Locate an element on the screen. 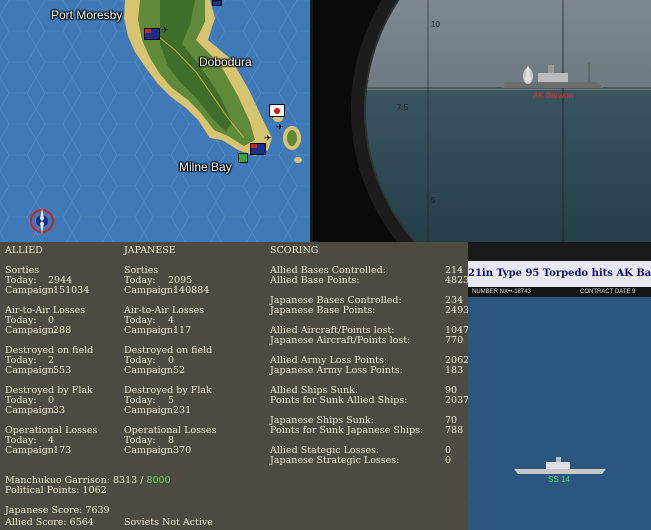 Image resolution: width=651 pixels, height=530 pixels. allied-operational-campaign: 173 is located at coordinates (62, 450).